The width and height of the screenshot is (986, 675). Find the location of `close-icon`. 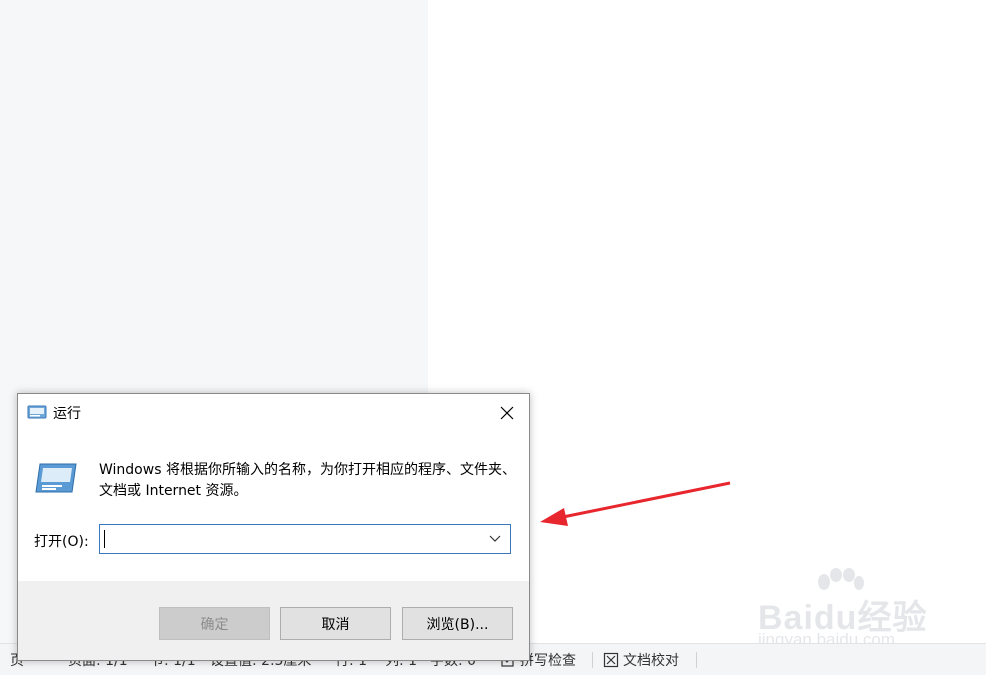

close-icon is located at coordinates (507, 413).